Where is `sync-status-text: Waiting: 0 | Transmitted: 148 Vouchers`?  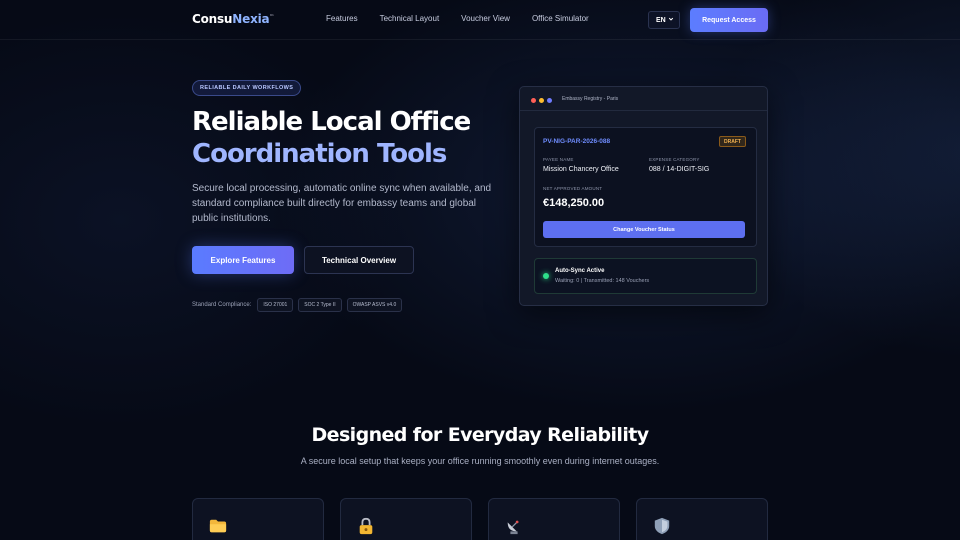 sync-status-text: Waiting: 0 | Transmitted: 148 Vouchers is located at coordinates (602, 281).